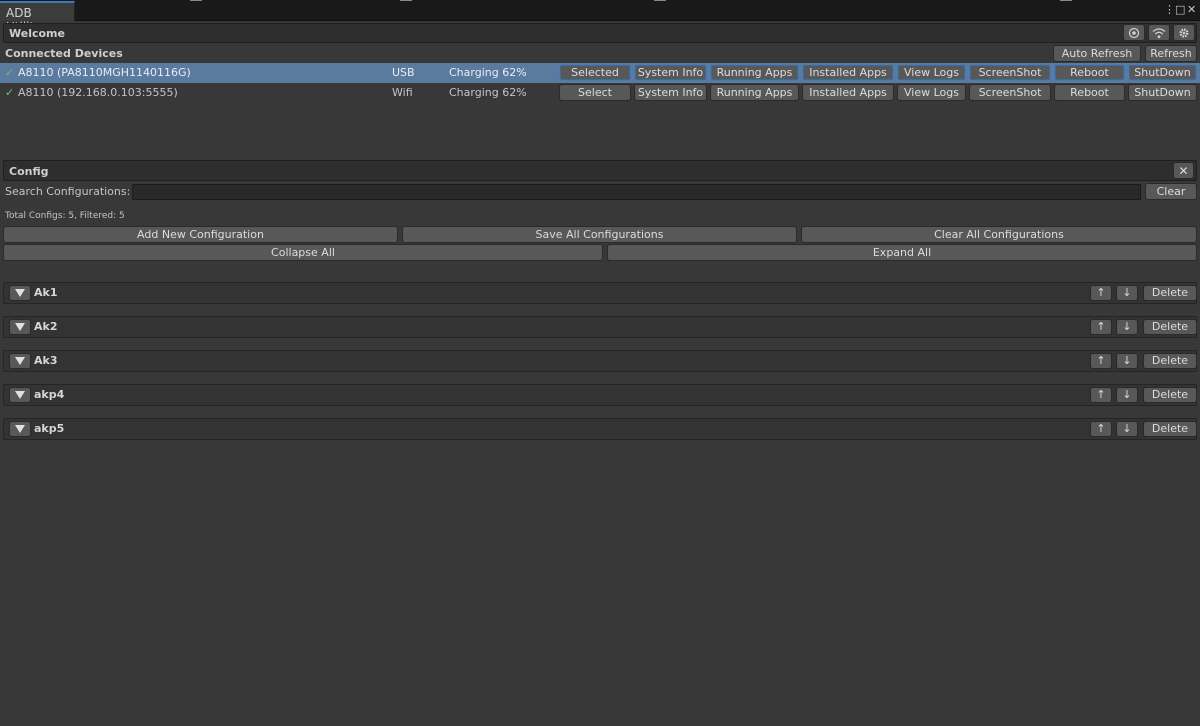 Image resolution: width=1200 pixels, height=726 pixels. Describe the element at coordinates (402, 92) in the screenshot. I see `device-connection: Wifi` at that location.